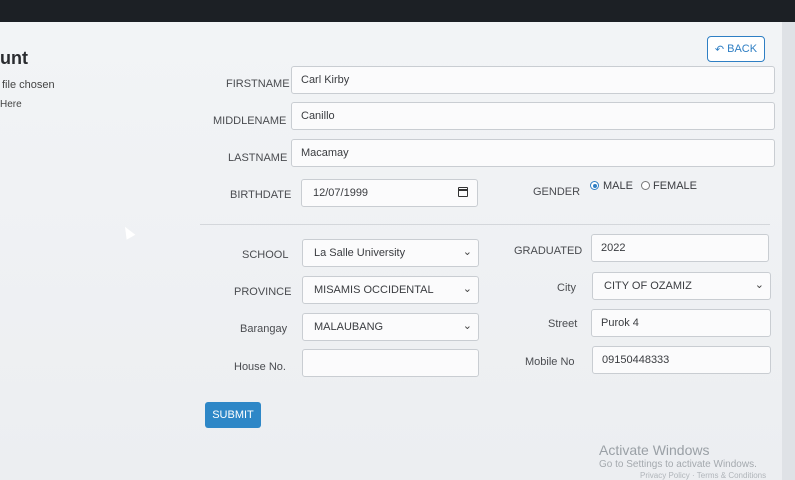  I want to click on back-button: ↶ BACK, so click(736, 49).